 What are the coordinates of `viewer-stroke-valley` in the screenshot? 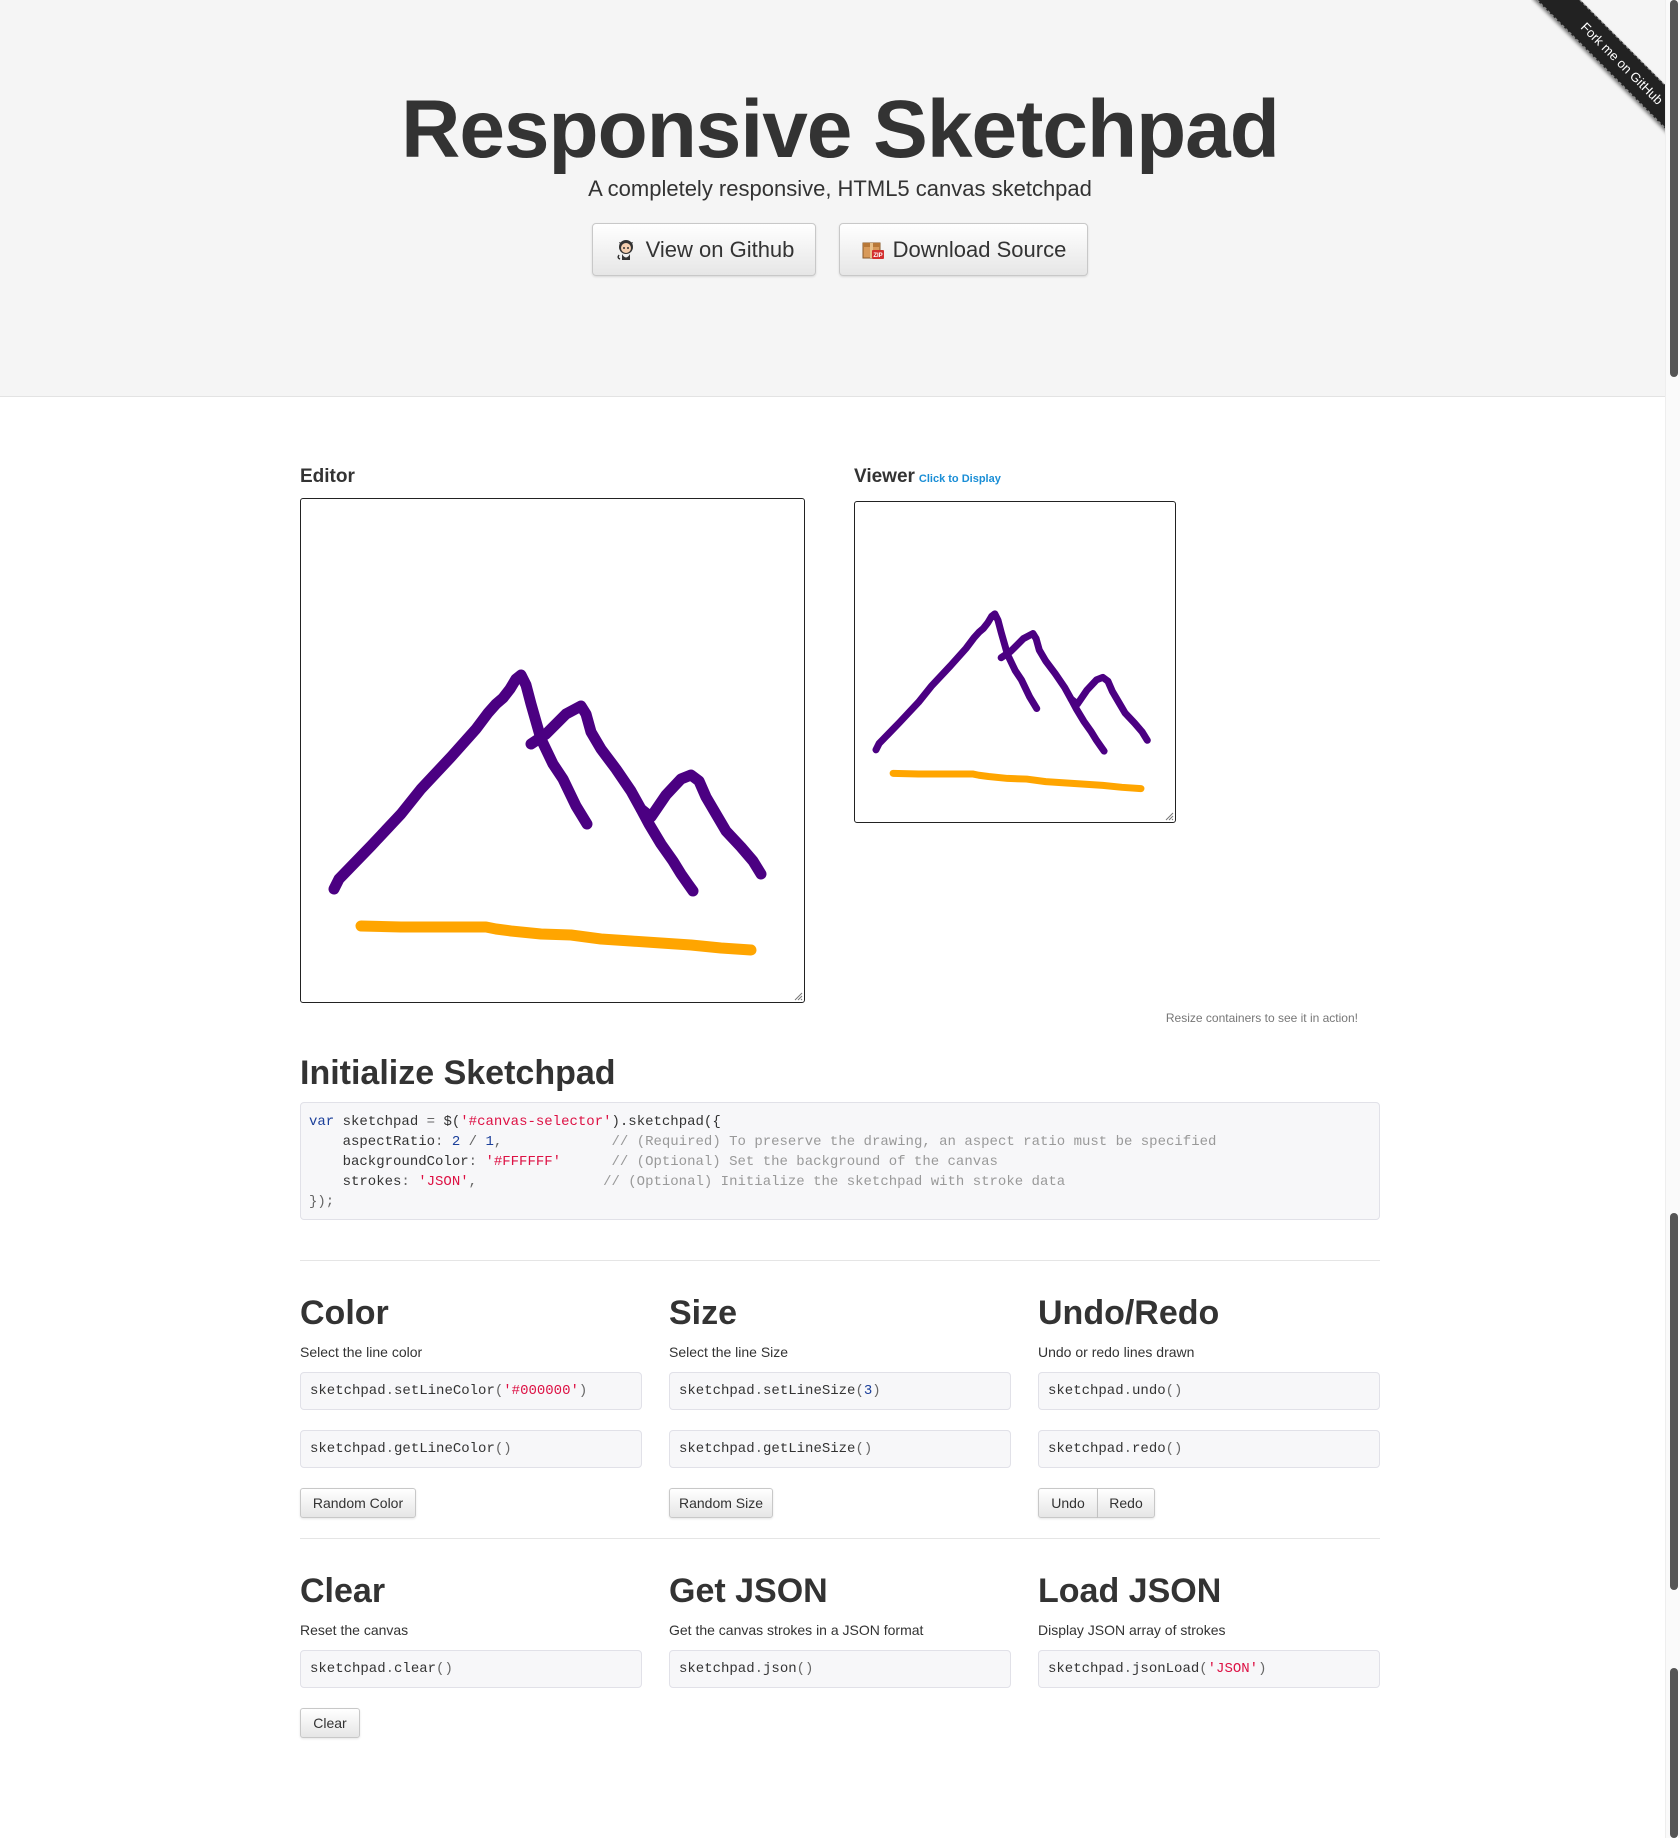 It's located at (1087, 725).